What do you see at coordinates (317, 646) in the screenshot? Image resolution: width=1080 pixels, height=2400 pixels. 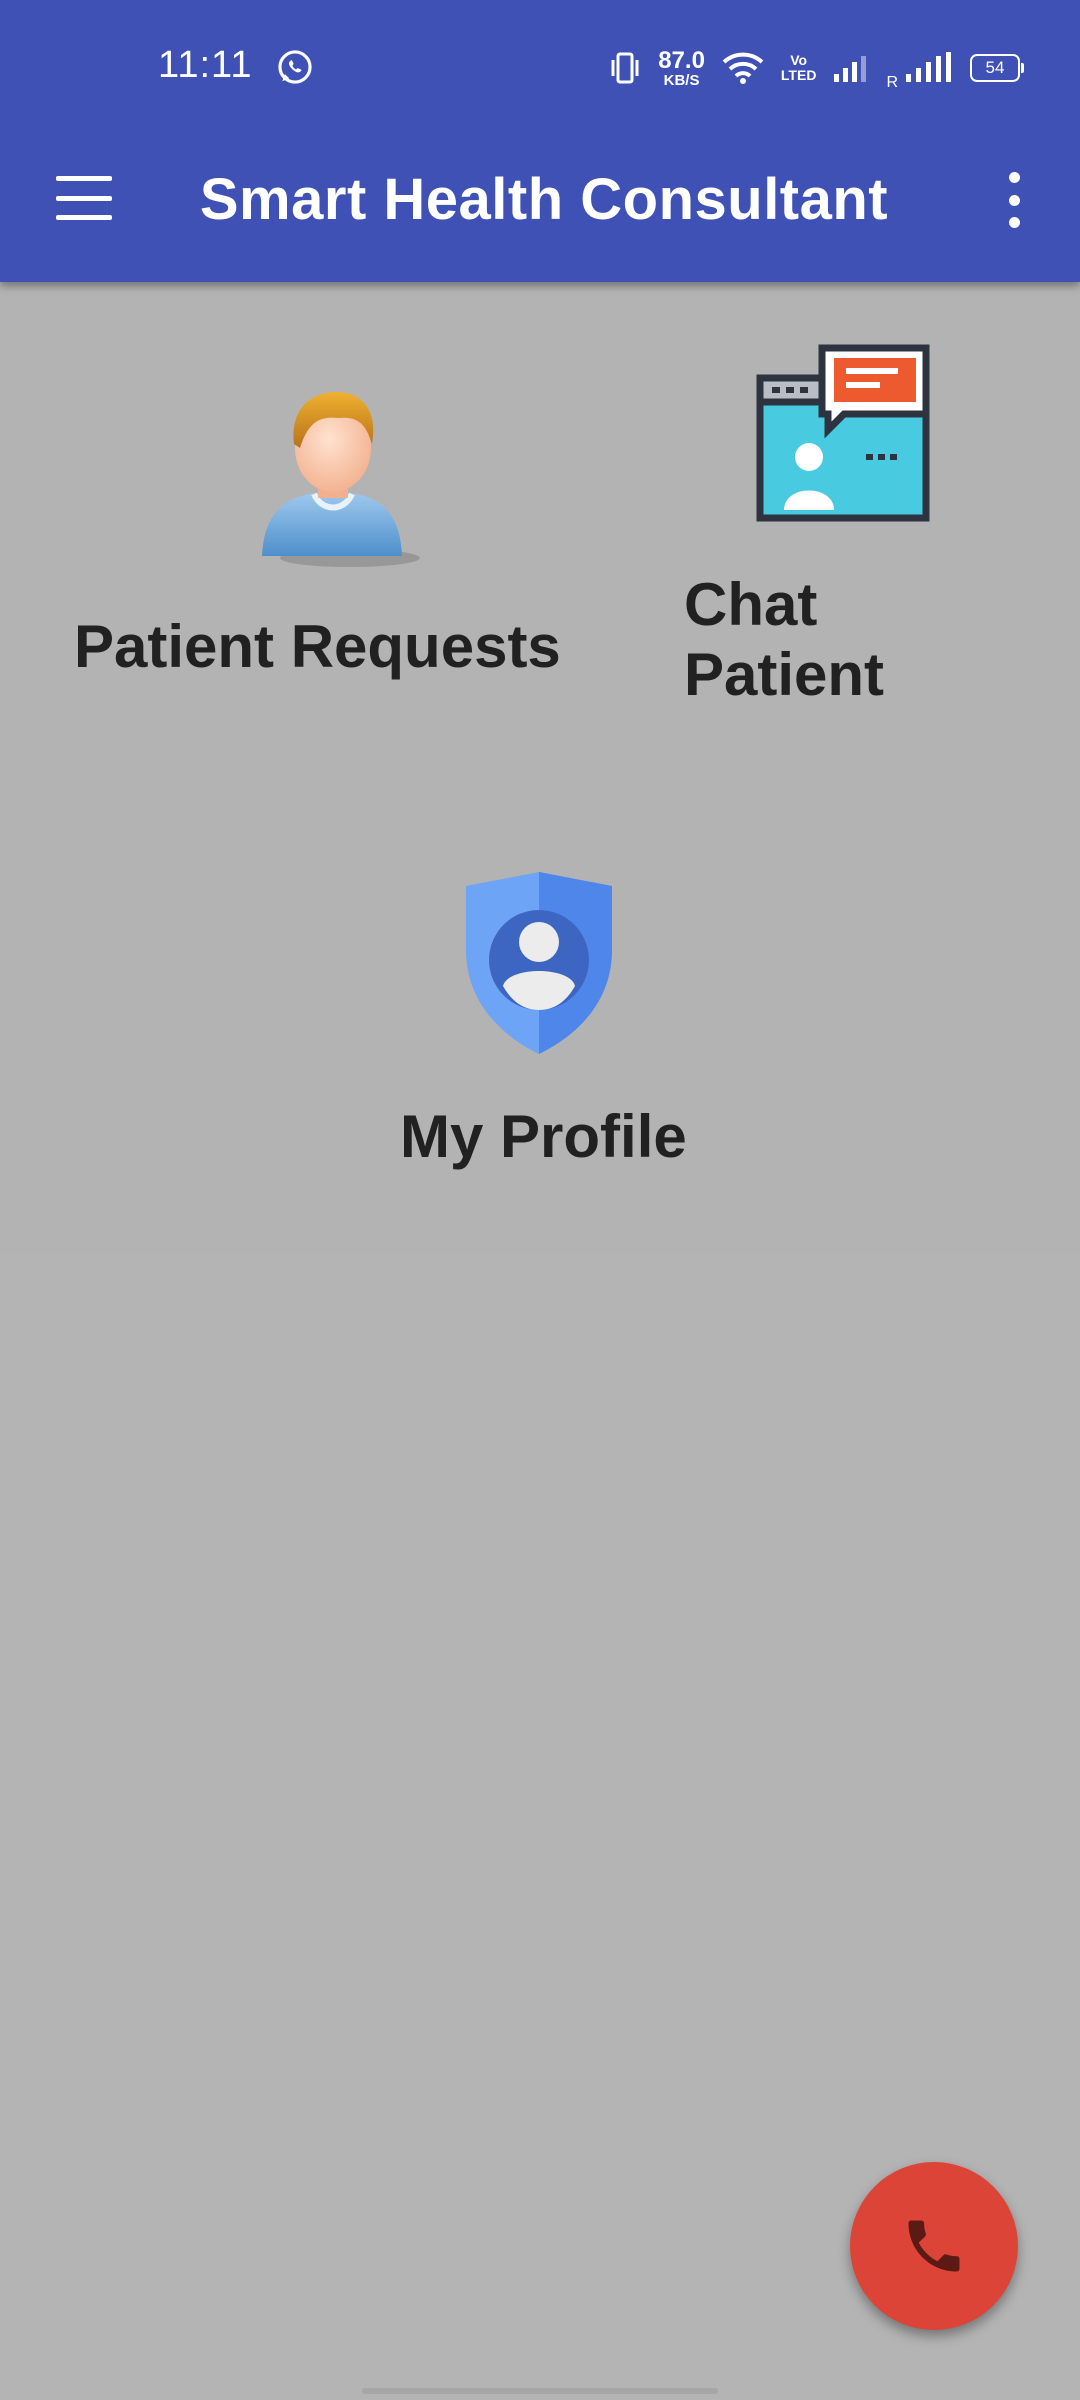 I see `patient-requests-label: Patient Requests` at bounding box center [317, 646].